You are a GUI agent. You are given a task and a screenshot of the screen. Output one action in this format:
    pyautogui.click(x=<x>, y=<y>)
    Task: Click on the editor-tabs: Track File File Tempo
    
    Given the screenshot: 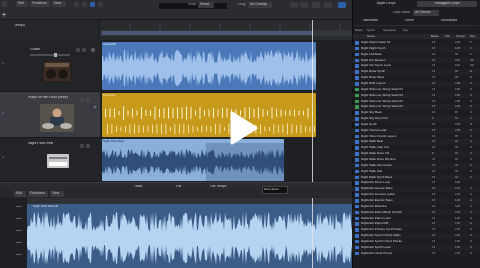 What is the action you would take?
    pyautogui.click(x=176, y=186)
    